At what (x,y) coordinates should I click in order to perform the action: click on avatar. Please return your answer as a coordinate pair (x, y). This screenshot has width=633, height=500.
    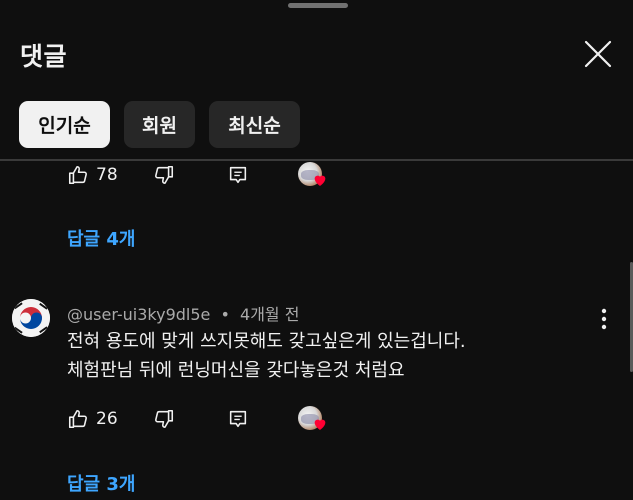
    Looking at the image, I should click on (31, 318).